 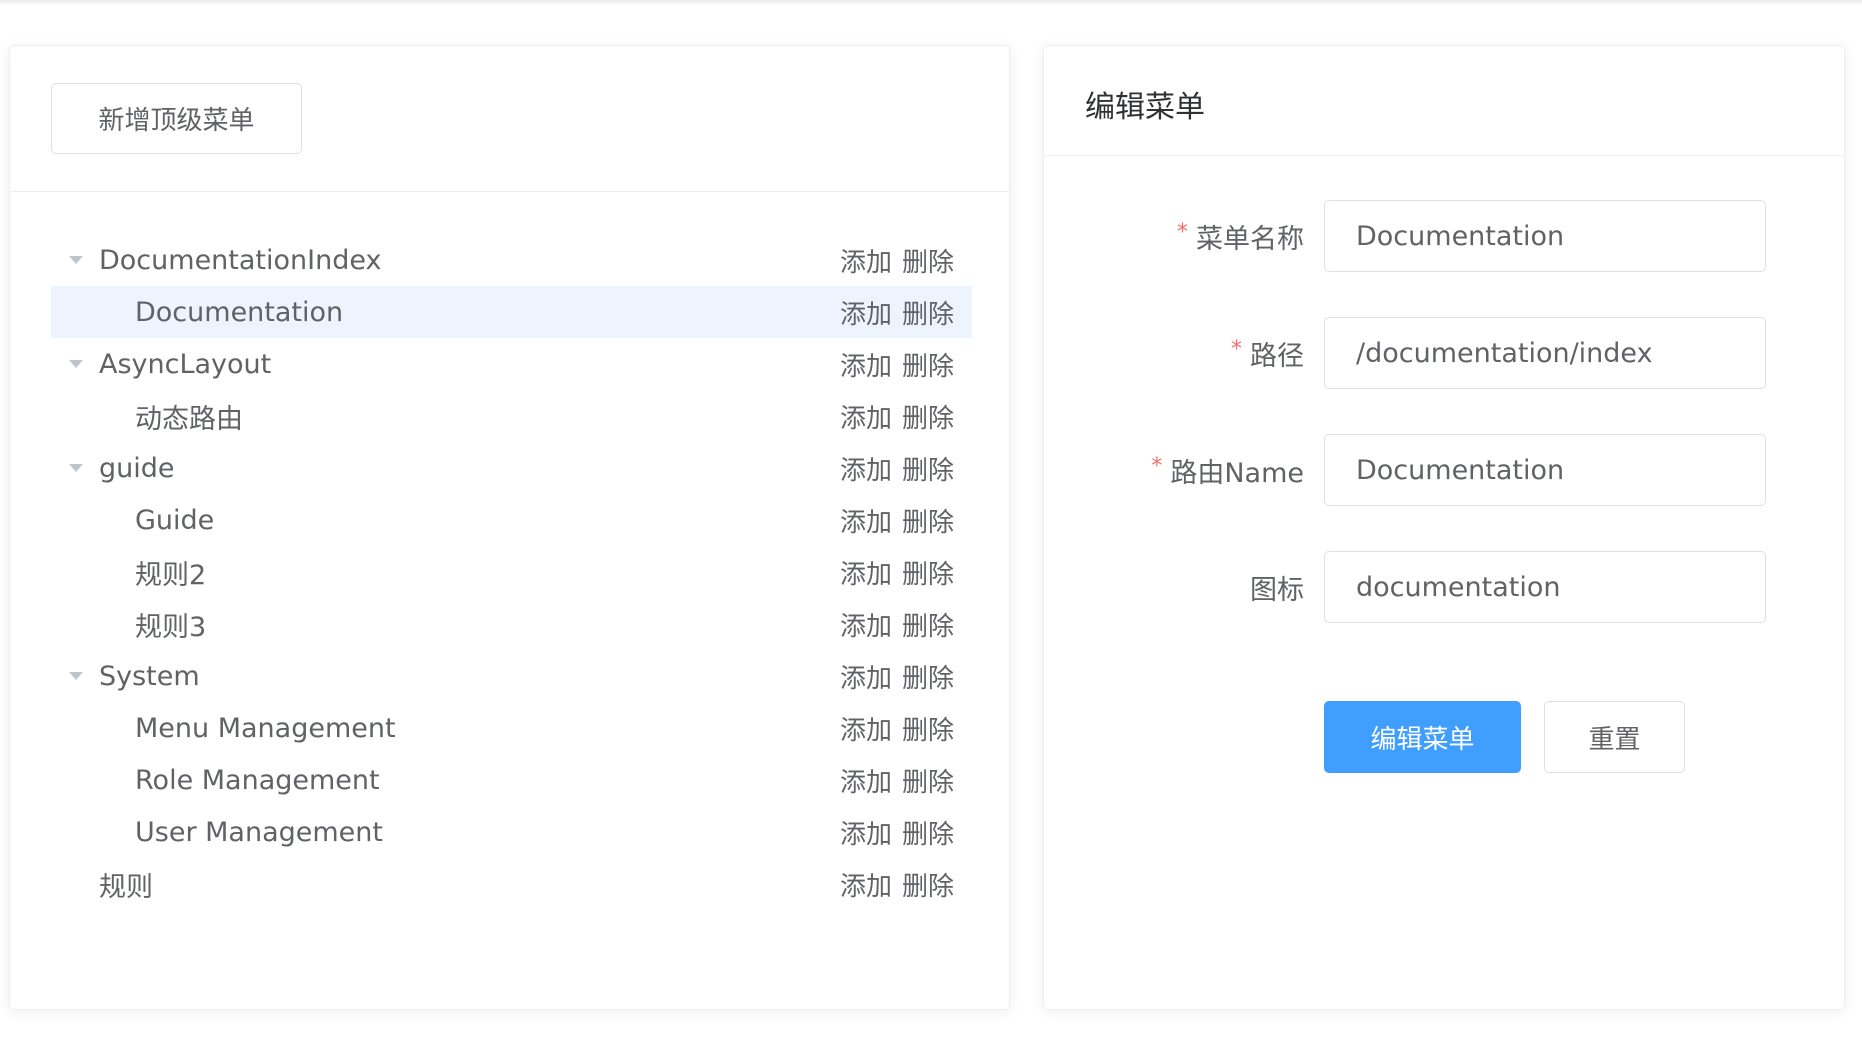 I want to click on form-item-icon: 图标, so click(x=1445, y=587).